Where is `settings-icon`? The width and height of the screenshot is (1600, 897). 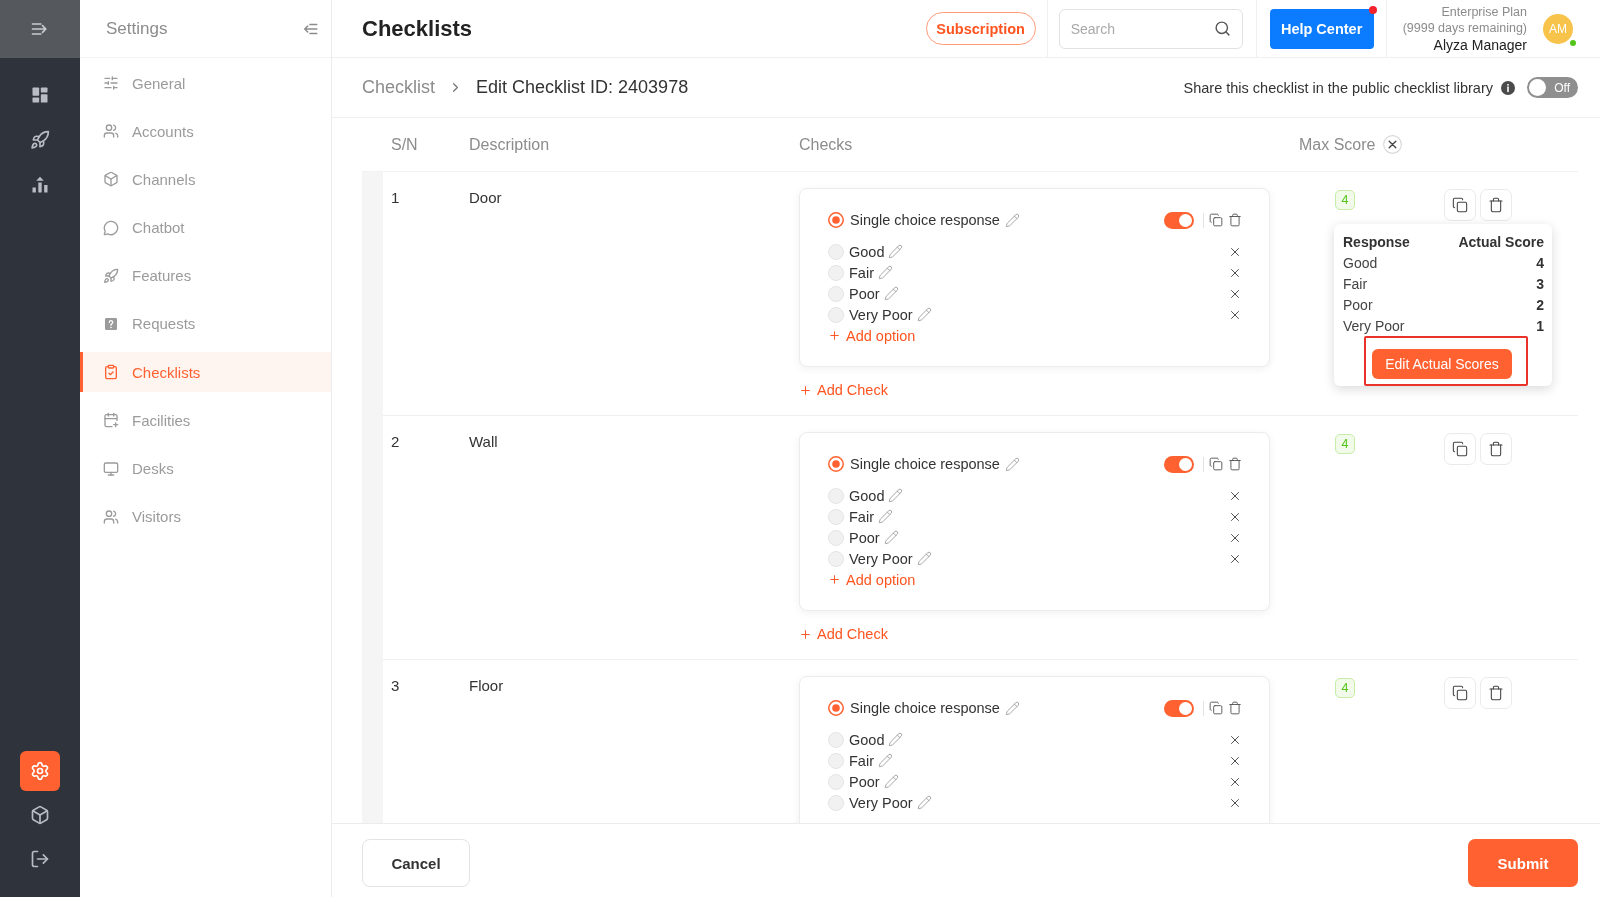 settings-icon is located at coordinates (40, 771).